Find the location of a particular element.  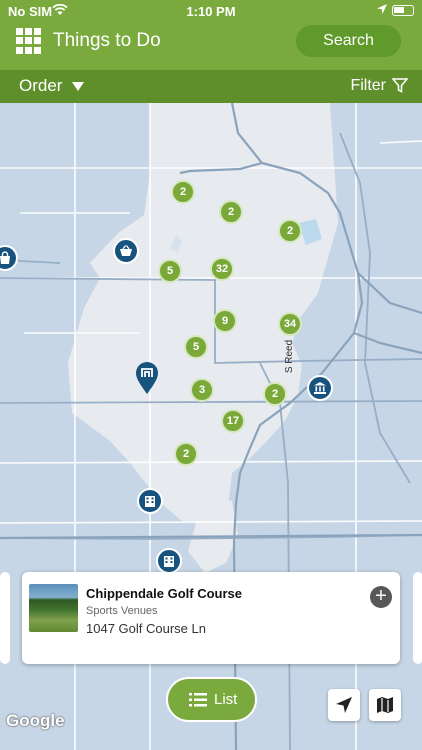

map-cluster: 3 is located at coordinates (202, 390).